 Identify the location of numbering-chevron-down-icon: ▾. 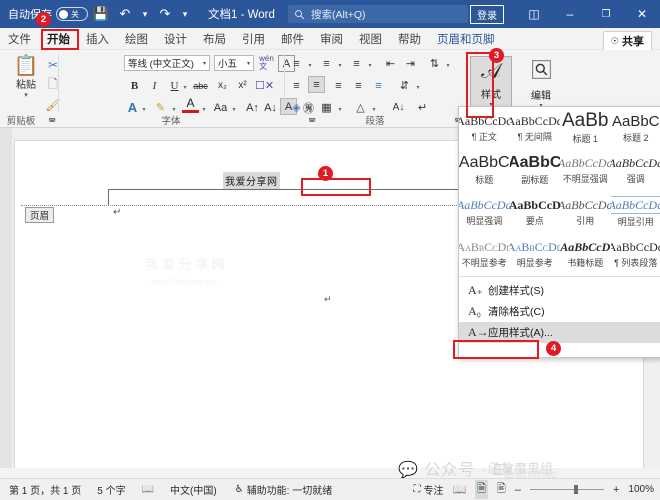
(340, 65).